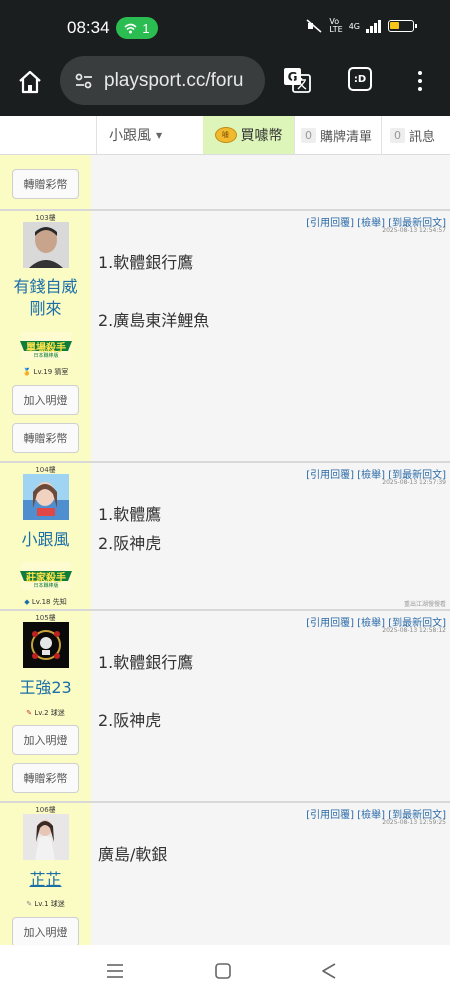  Describe the element at coordinates (225, 183) in the screenshot. I see `post-partial: 轉贈彩幣` at that location.